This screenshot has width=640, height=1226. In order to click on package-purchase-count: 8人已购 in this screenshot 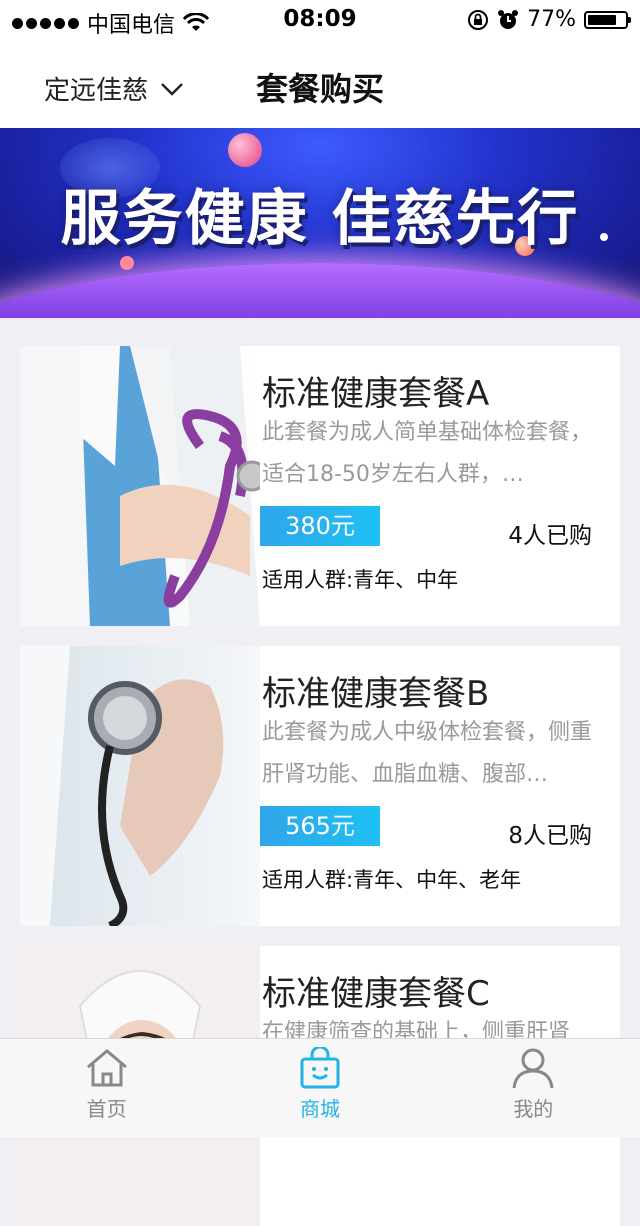, I will do `click(550, 836)`.